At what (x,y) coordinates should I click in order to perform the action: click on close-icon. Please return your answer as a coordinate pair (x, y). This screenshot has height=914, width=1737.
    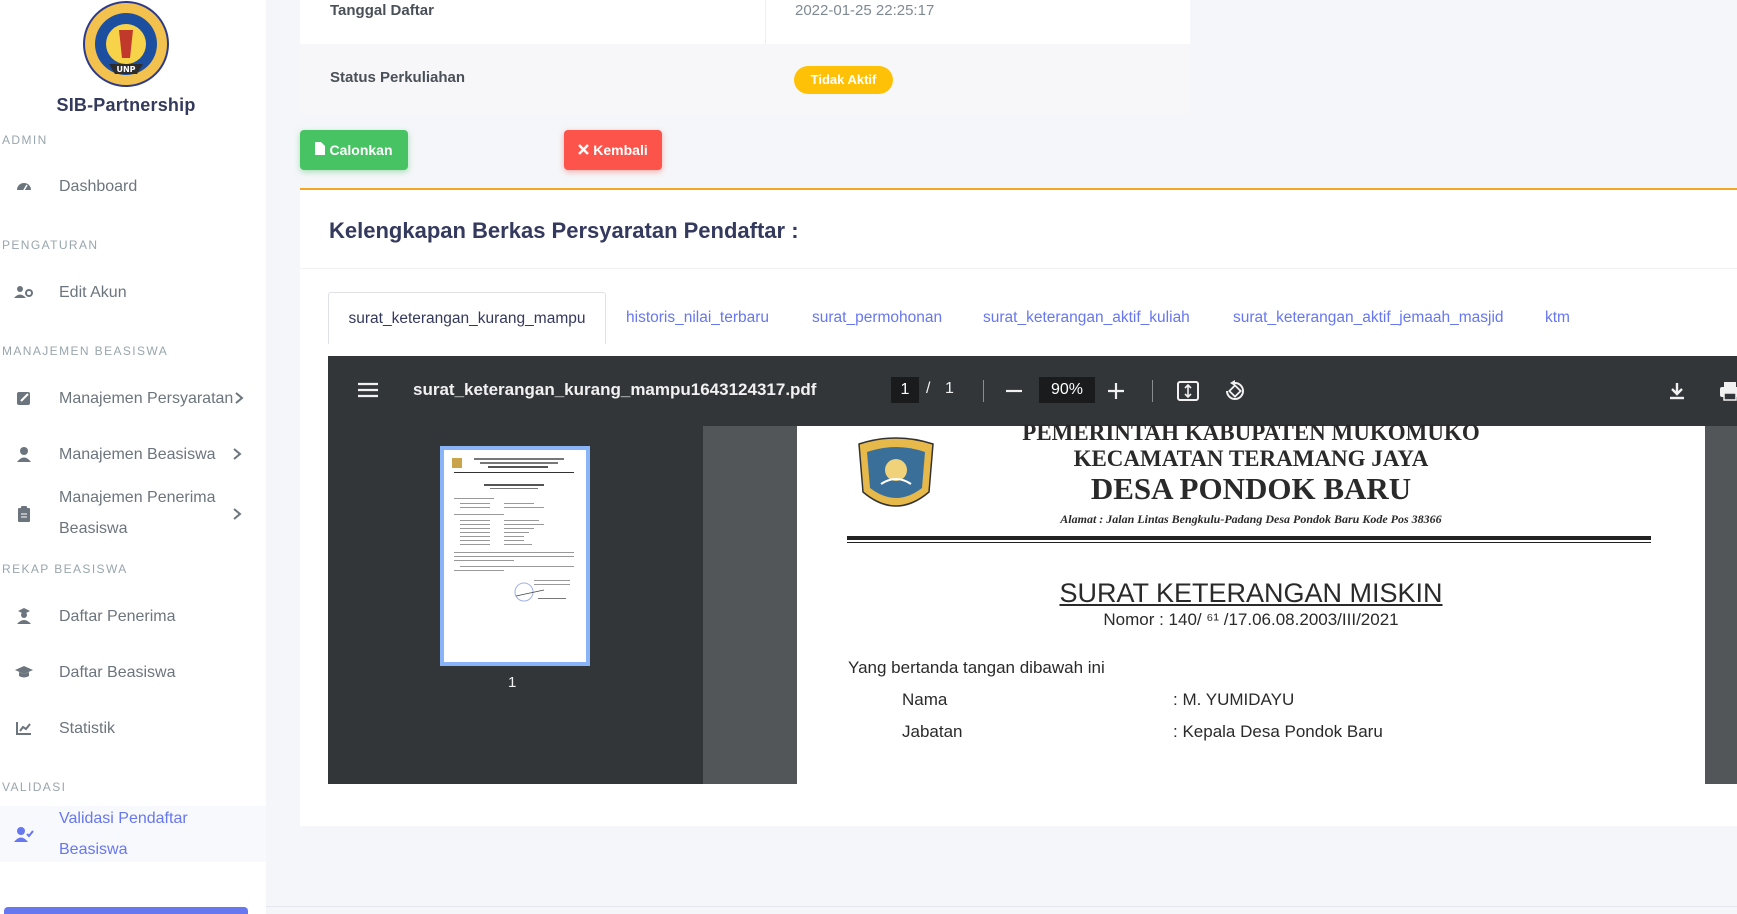
    Looking at the image, I should click on (584, 150).